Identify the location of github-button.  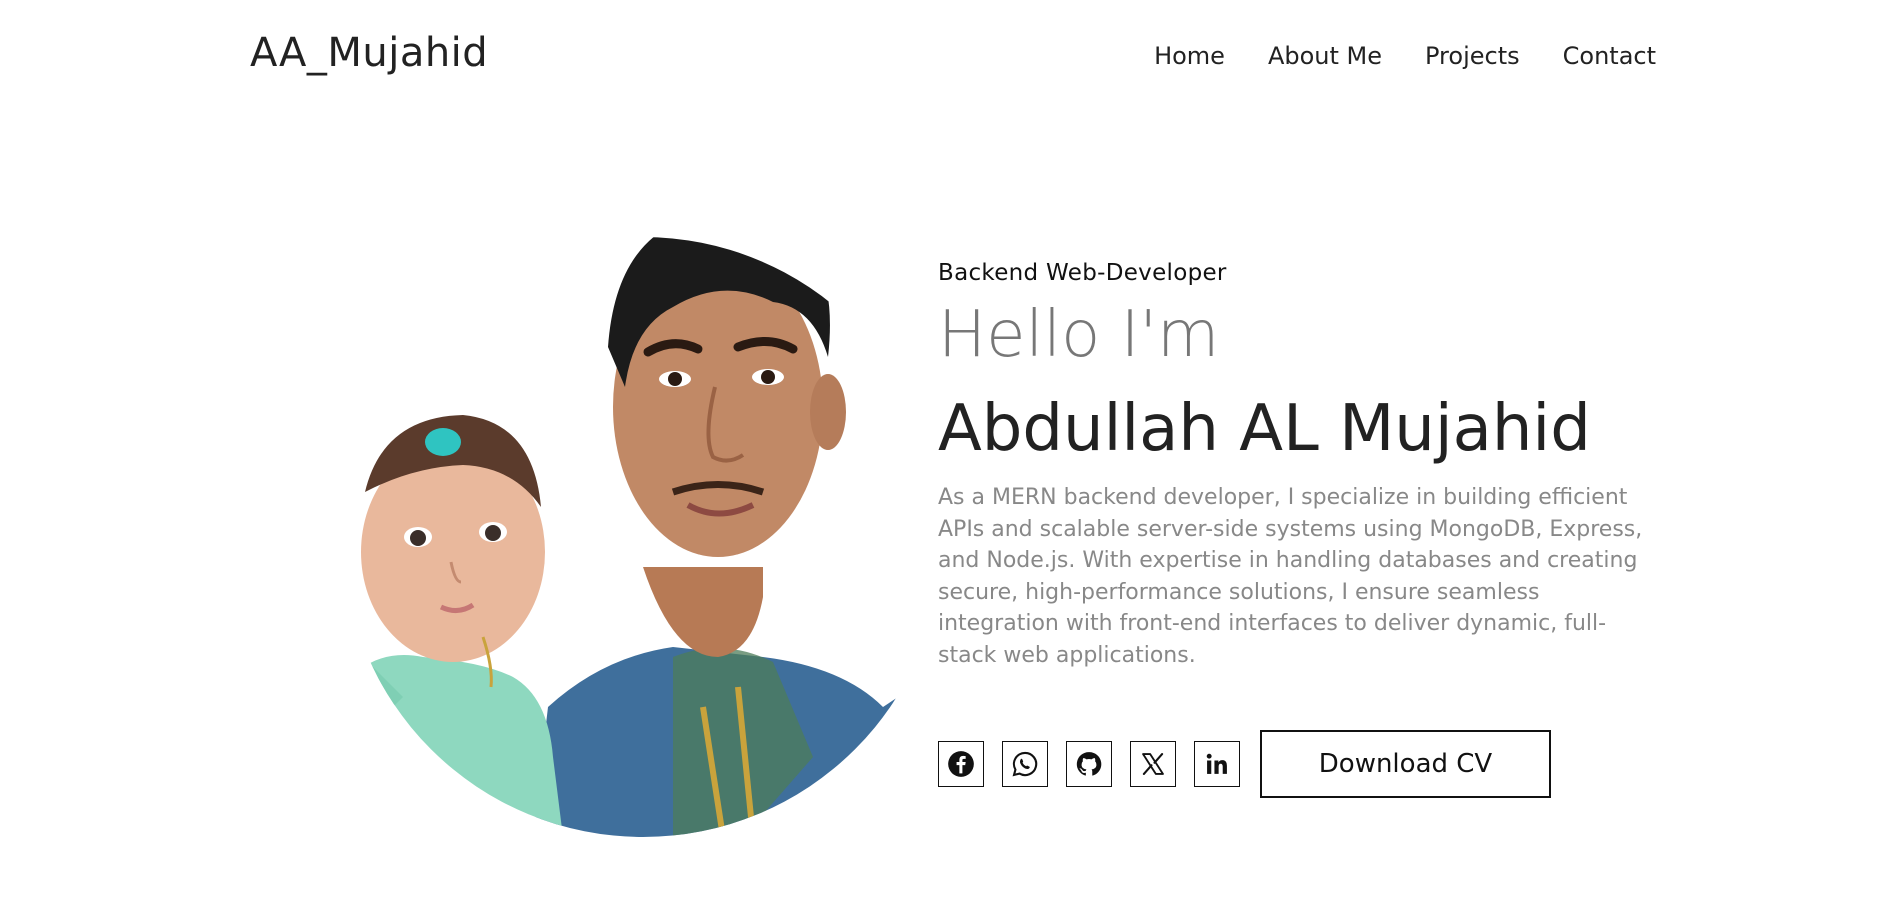
(1089, 764).